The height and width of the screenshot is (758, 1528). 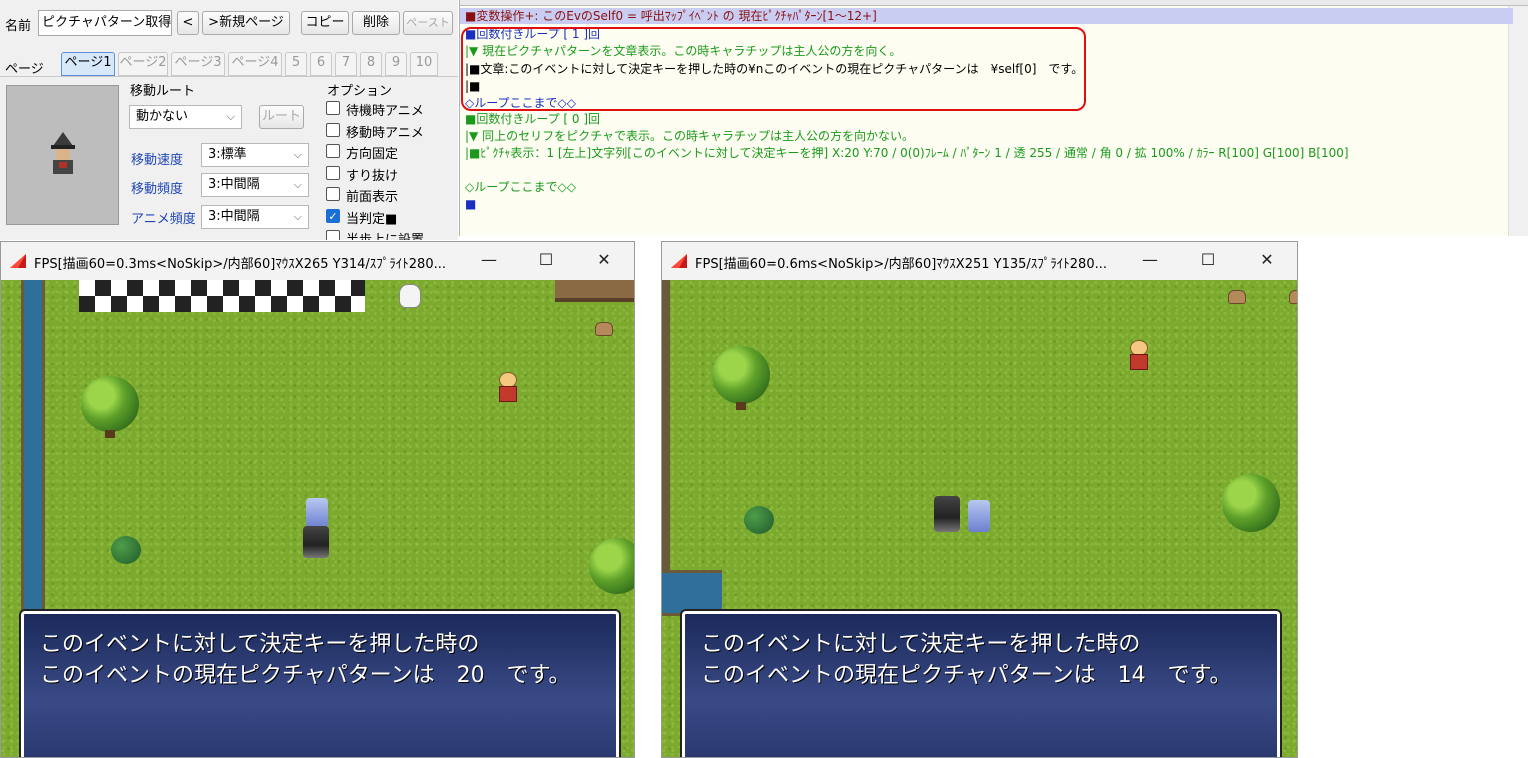 What do you see at coordinates (385, 234) in the screenshot?
I see `option-label: 半歩上に設置` at bounding box center [385, 234].